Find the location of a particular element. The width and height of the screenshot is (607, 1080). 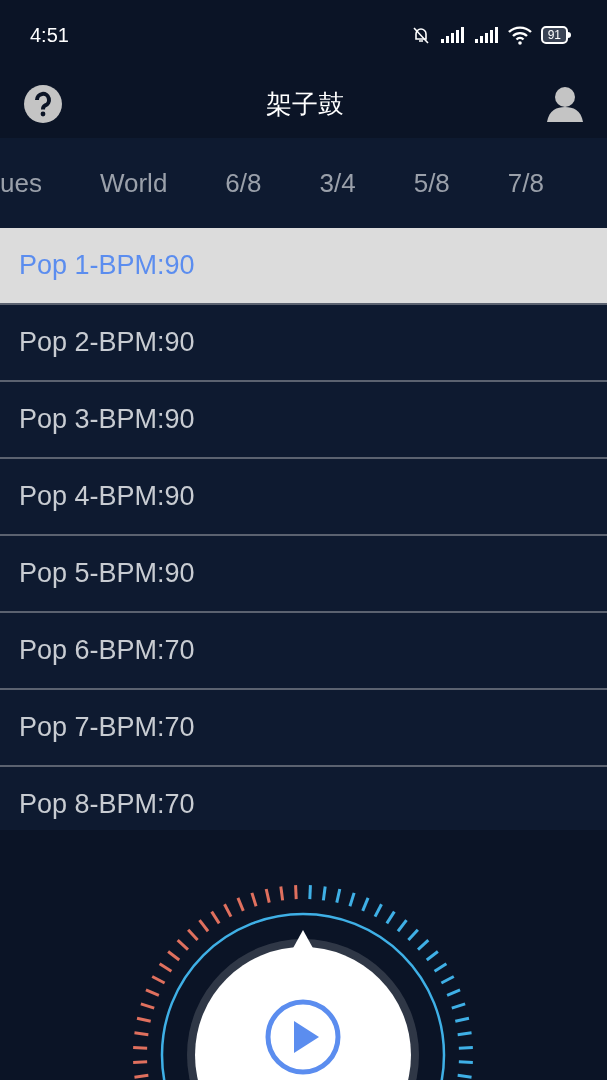

category-tab: ues is located at coordinates (21, 183).